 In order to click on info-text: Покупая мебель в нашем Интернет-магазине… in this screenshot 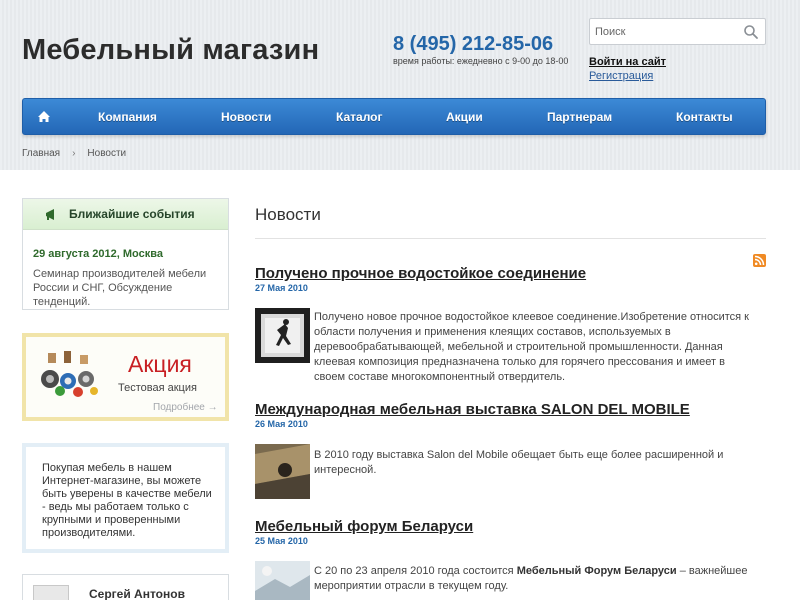, I will do `click(127, 500)`.